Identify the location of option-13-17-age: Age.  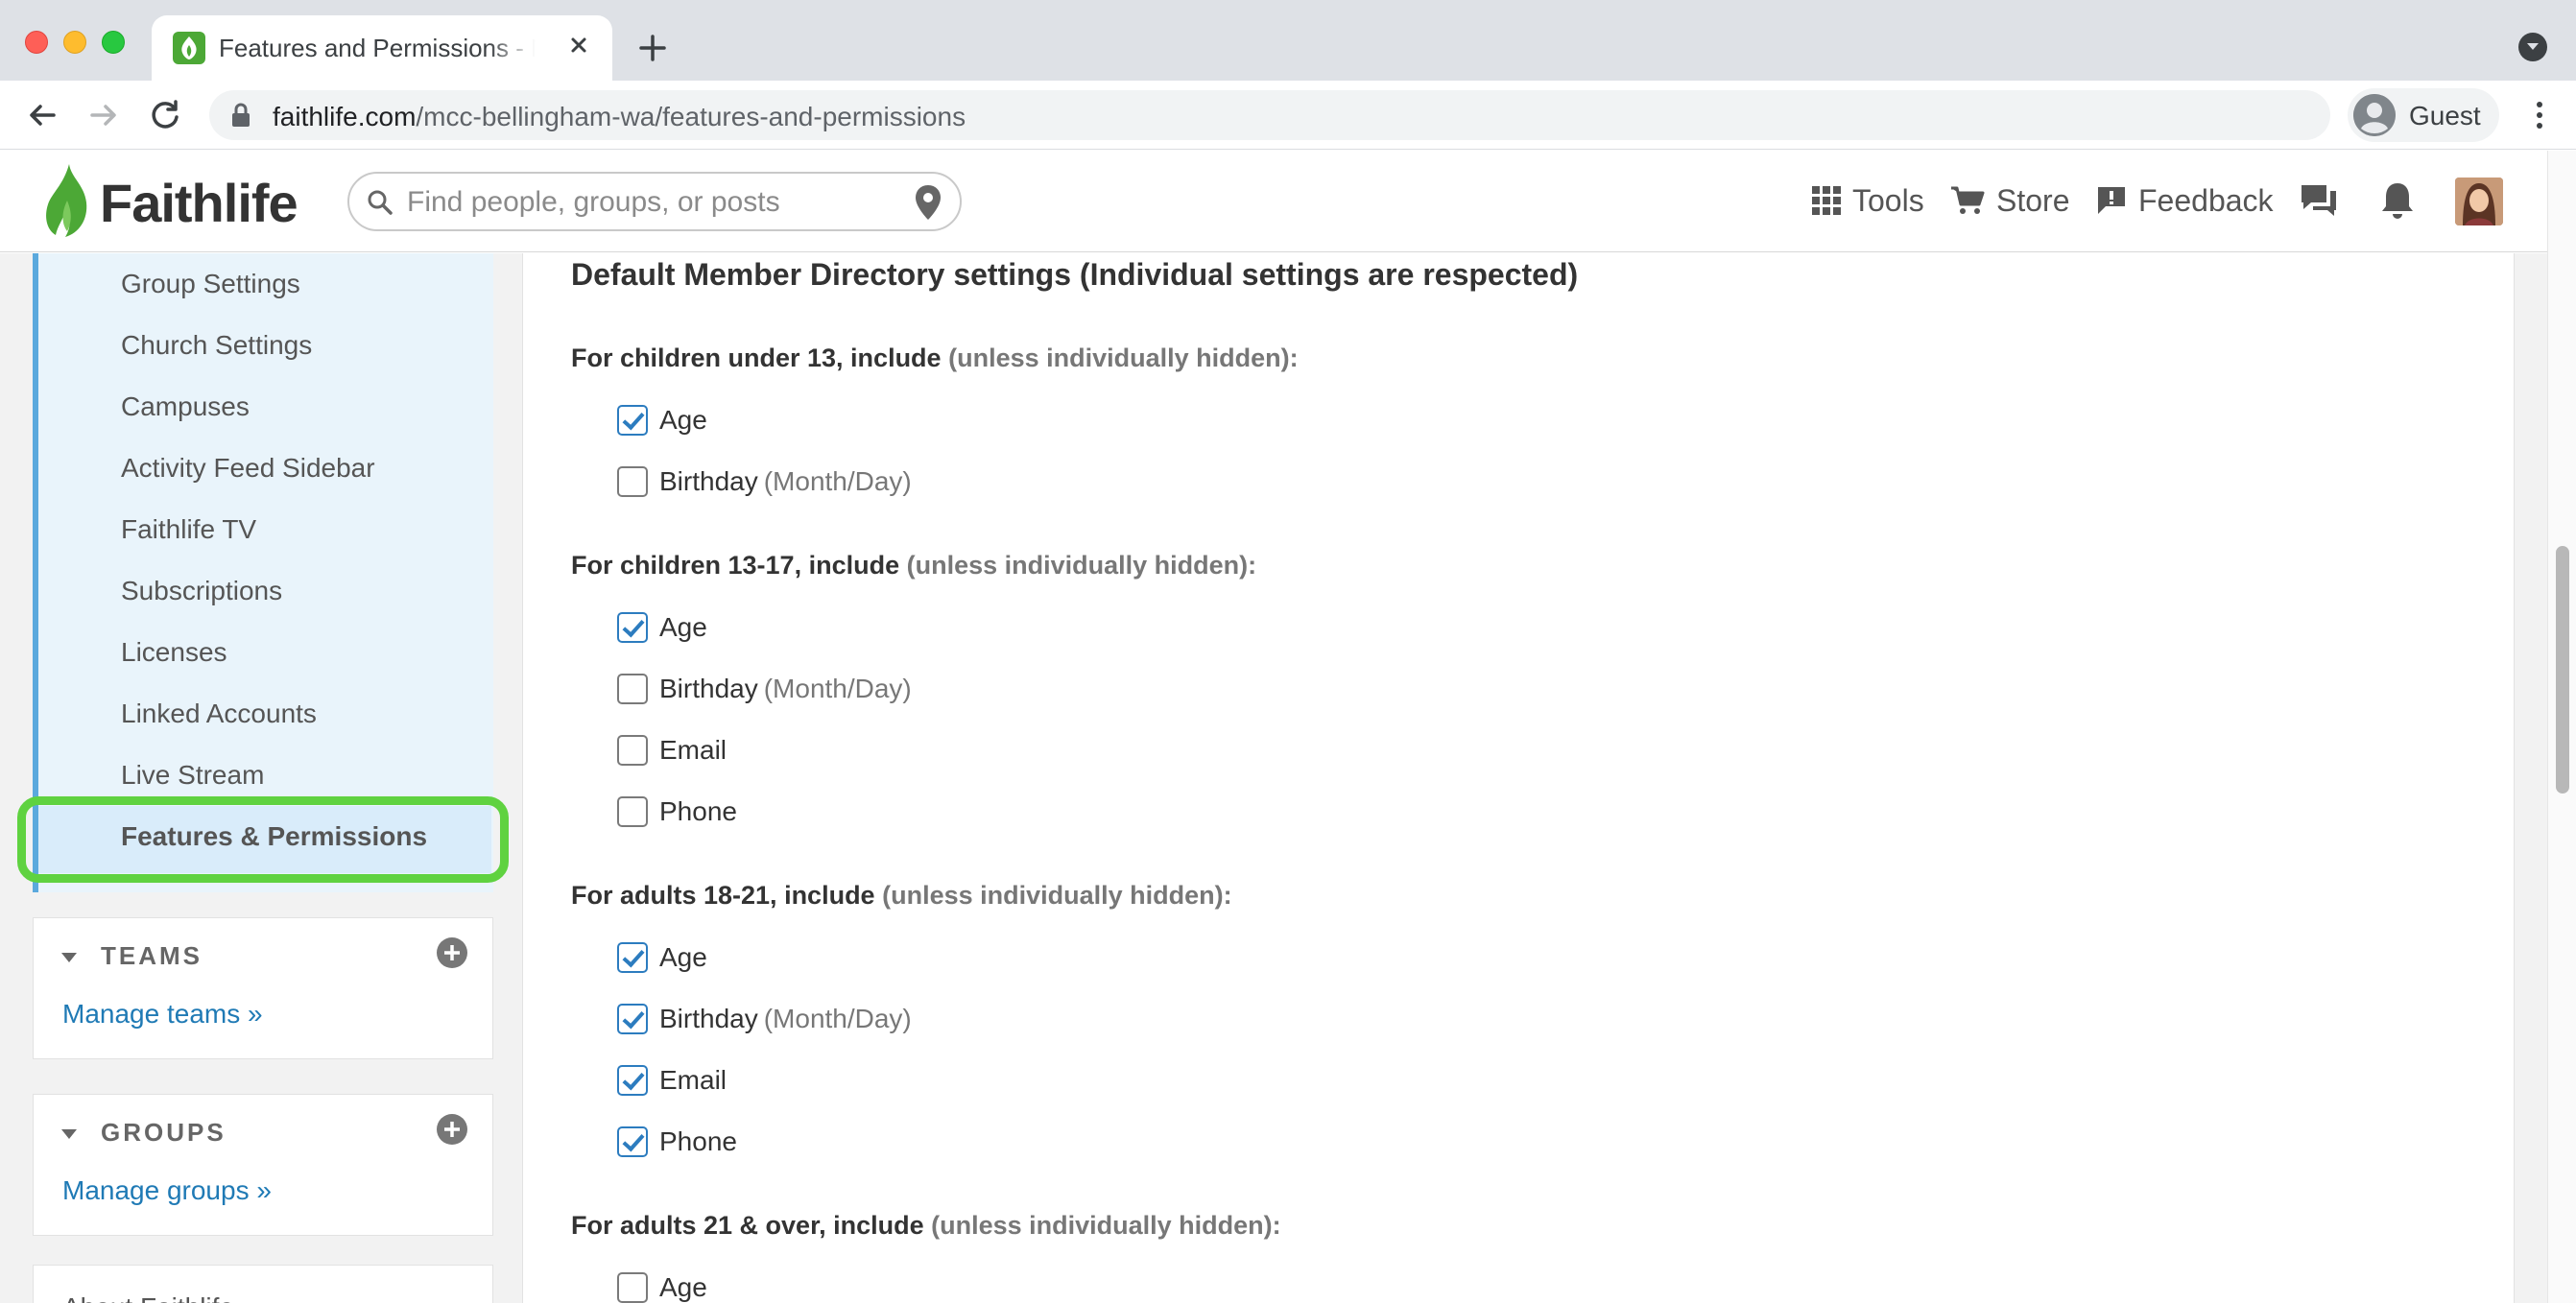
(662, 628).